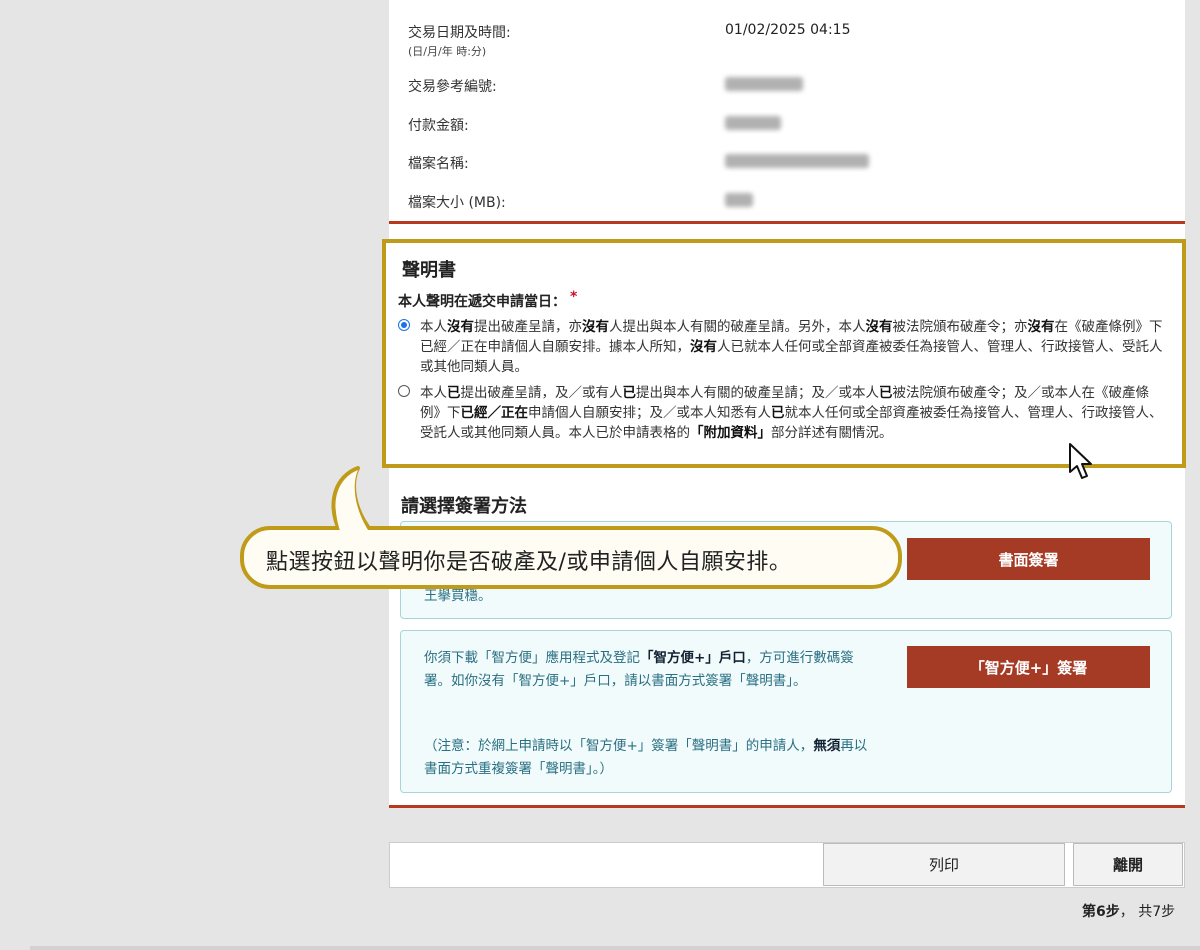  I want to click on section-divider-bottom, so click(787, 806).